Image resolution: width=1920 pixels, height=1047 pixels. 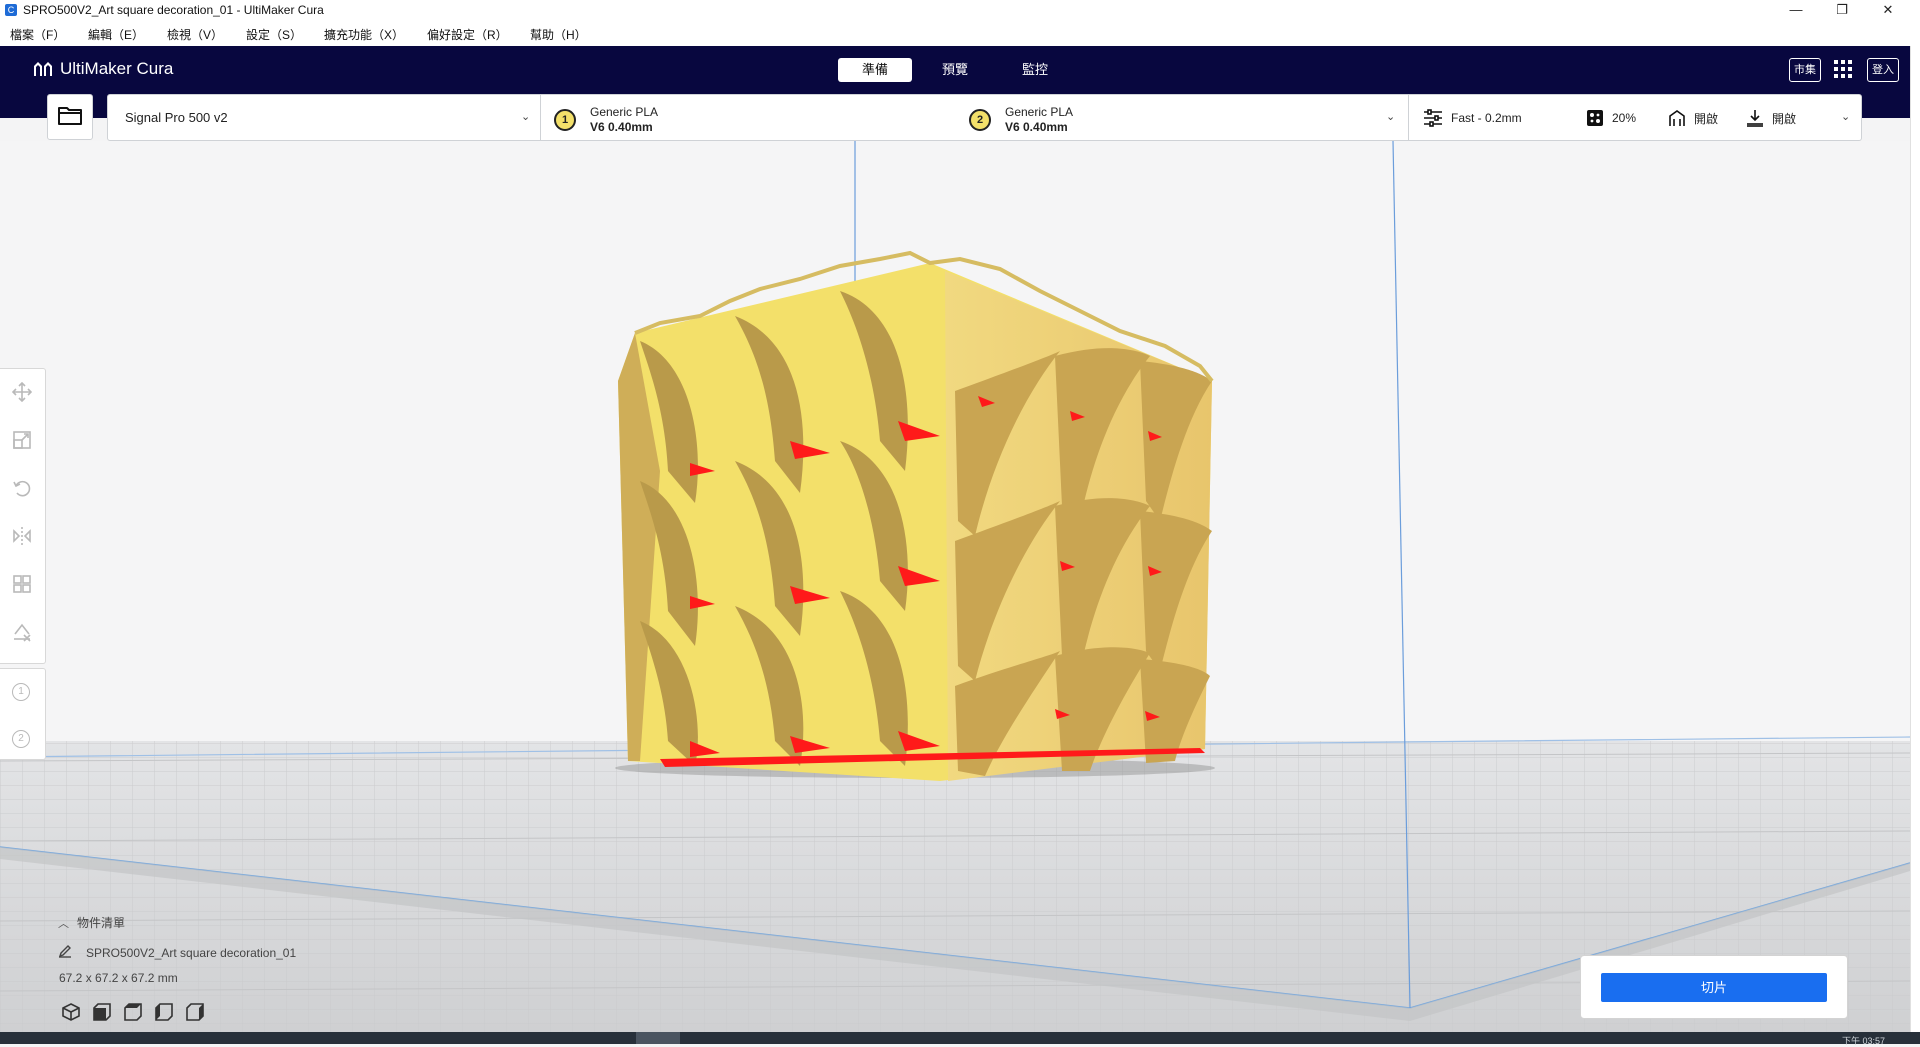 What do you see at coordinates (1706, 118) in the screenshot?
I see `support-value: 開啟` at bounding box center [1706, 118].